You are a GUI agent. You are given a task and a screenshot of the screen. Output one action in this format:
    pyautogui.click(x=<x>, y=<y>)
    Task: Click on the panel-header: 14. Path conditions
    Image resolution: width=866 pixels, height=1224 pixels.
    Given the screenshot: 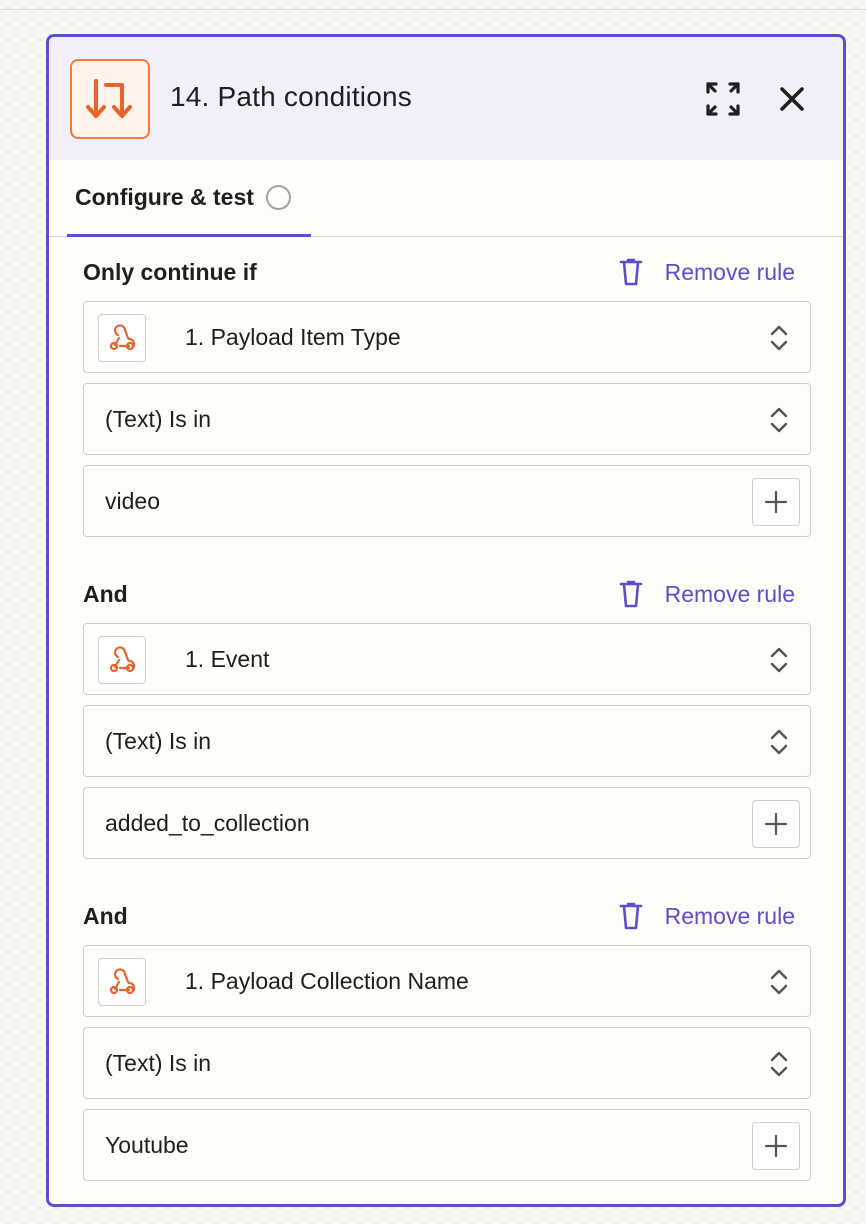 What is the action you would take?
    pyautogui.click(x=446, y=98)
    